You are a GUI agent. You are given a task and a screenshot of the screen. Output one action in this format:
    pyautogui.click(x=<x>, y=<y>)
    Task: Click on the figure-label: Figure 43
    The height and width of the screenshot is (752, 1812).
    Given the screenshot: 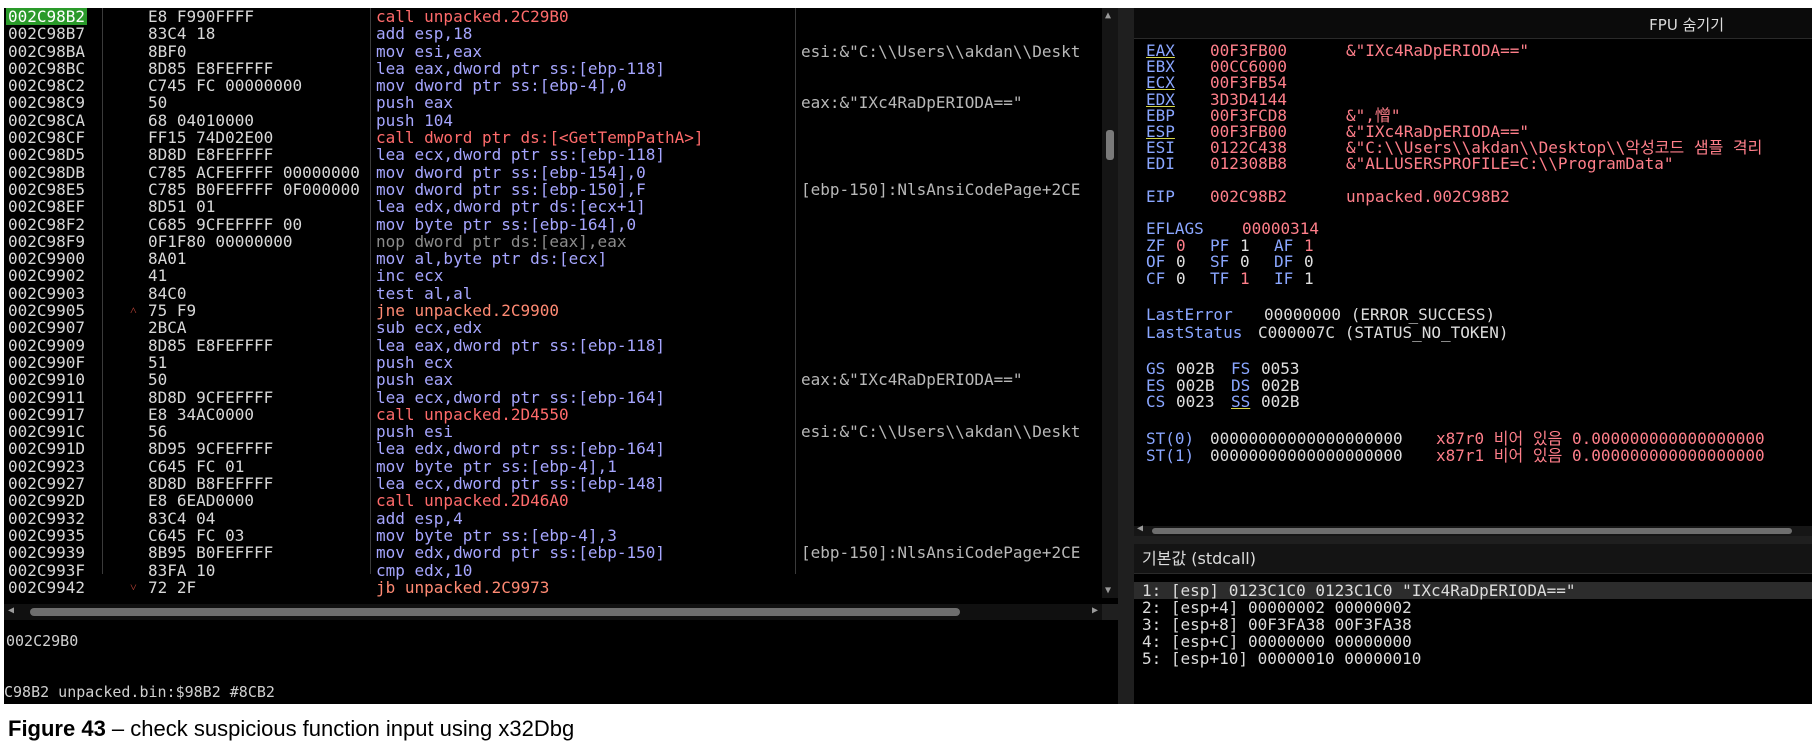 What is the action you would take?
    pyautogui.click(x=57, y=728)
    